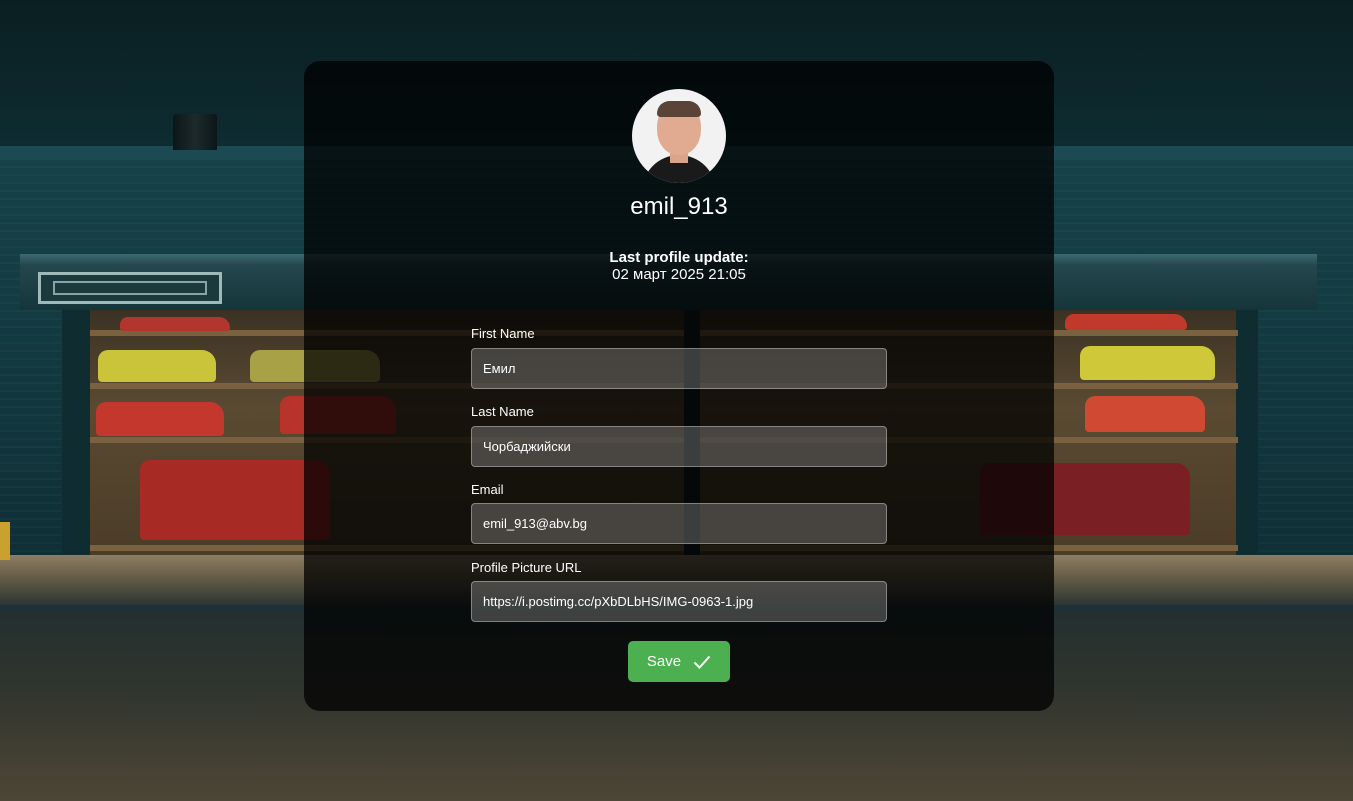 This screenshot has width=1353, height=801. What do you see at coordinates (679, 257) in the screenshot?
I see `last-update-label: Last profile update:` at bounding box center [679, 257].